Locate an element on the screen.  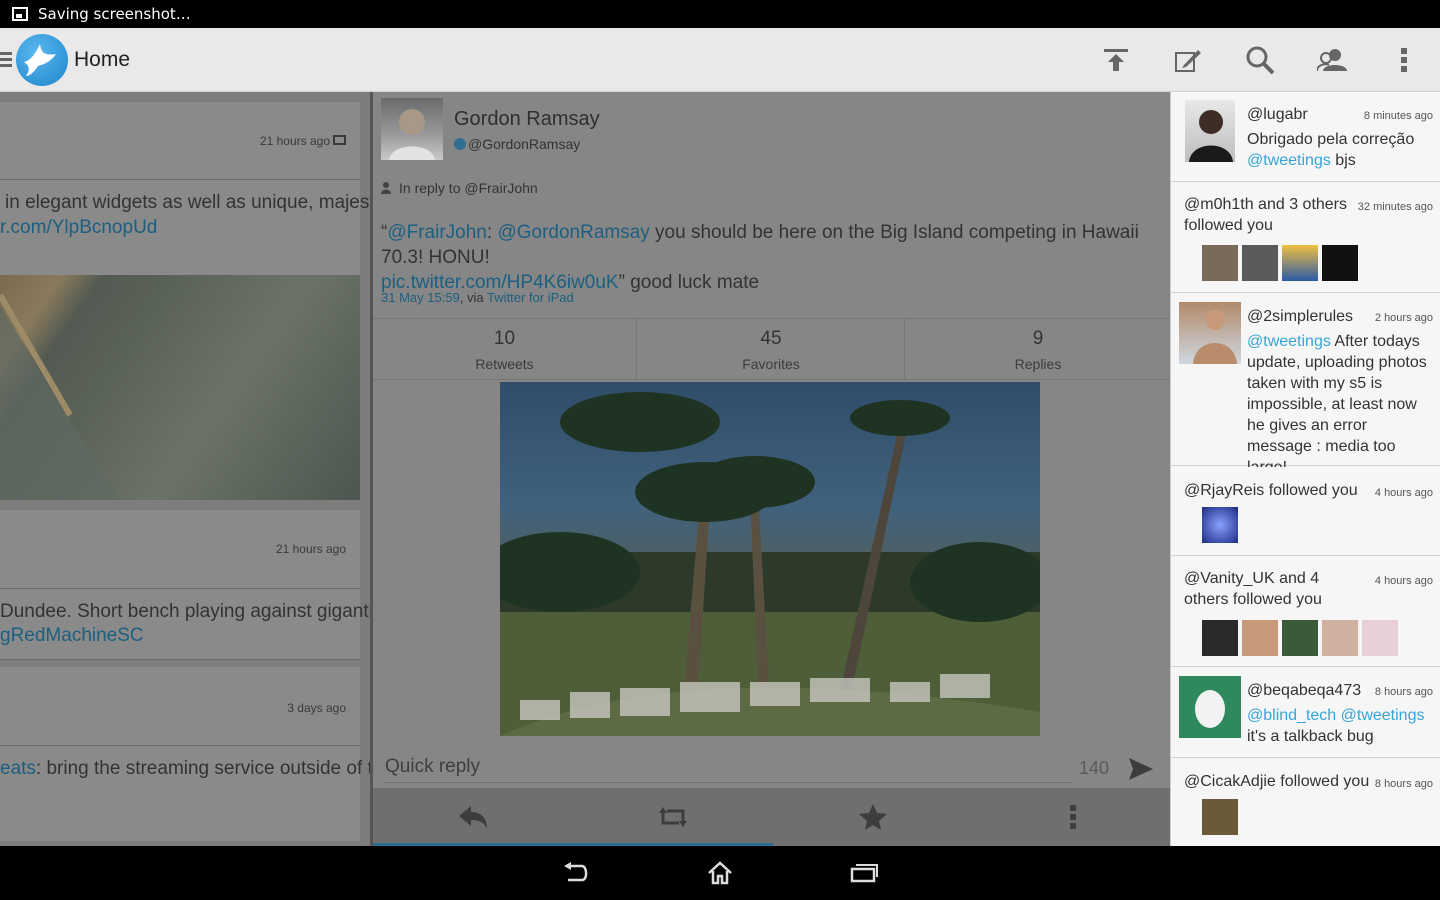
app-logo-icon is located at coordinates (42, 59).